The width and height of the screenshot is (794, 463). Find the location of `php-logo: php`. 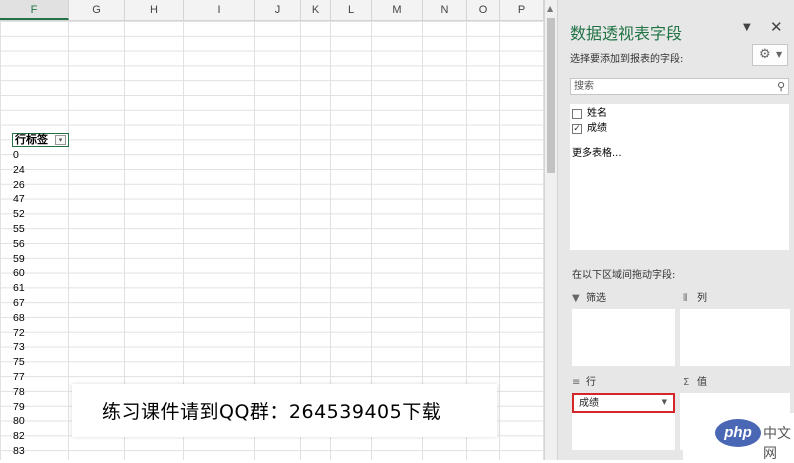

php-logo: php is located at coordinates (738, 433).